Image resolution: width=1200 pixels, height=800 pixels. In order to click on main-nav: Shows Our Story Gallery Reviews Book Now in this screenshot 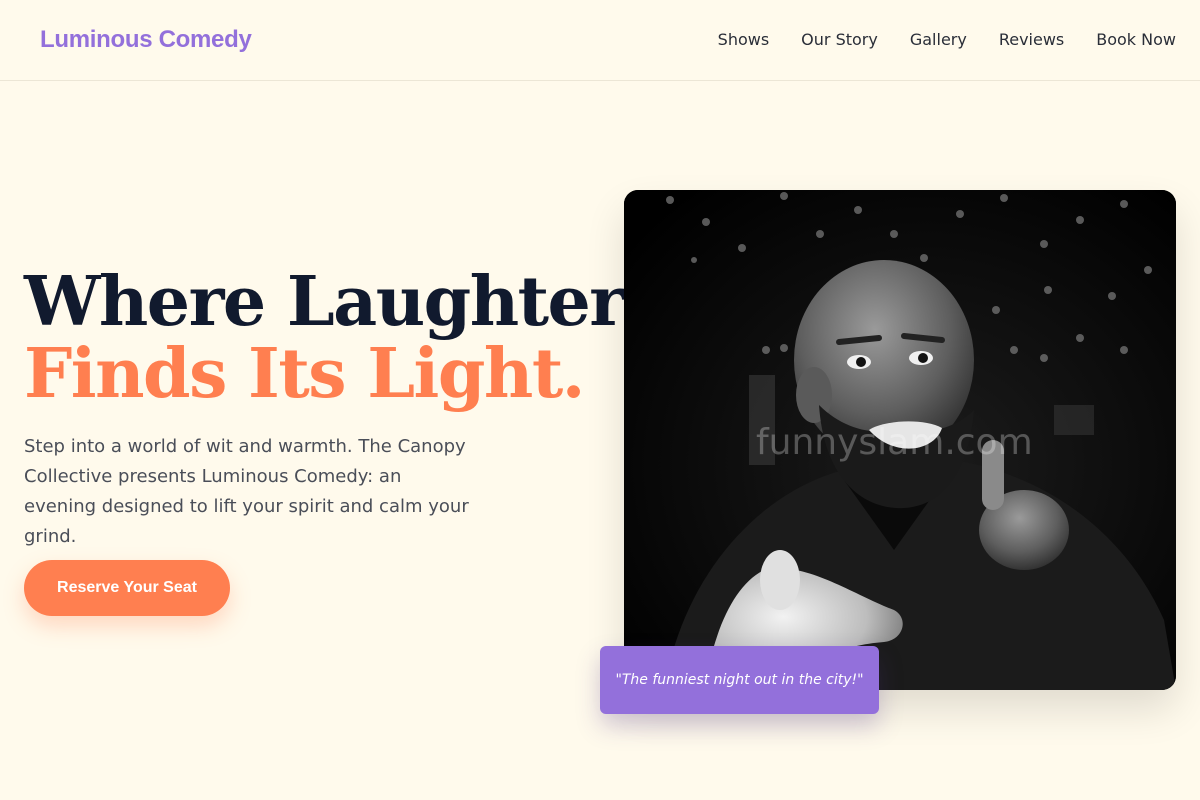, I will do `click(947, 39)`.